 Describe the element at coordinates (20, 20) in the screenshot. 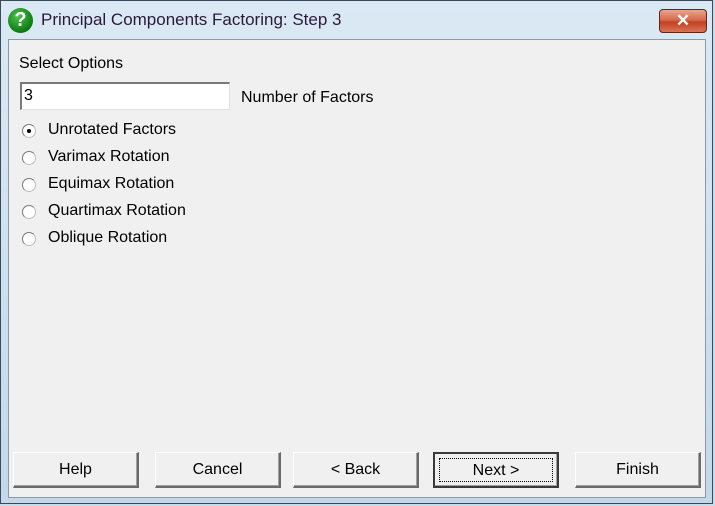

I see `question-icon: ?` at that location.